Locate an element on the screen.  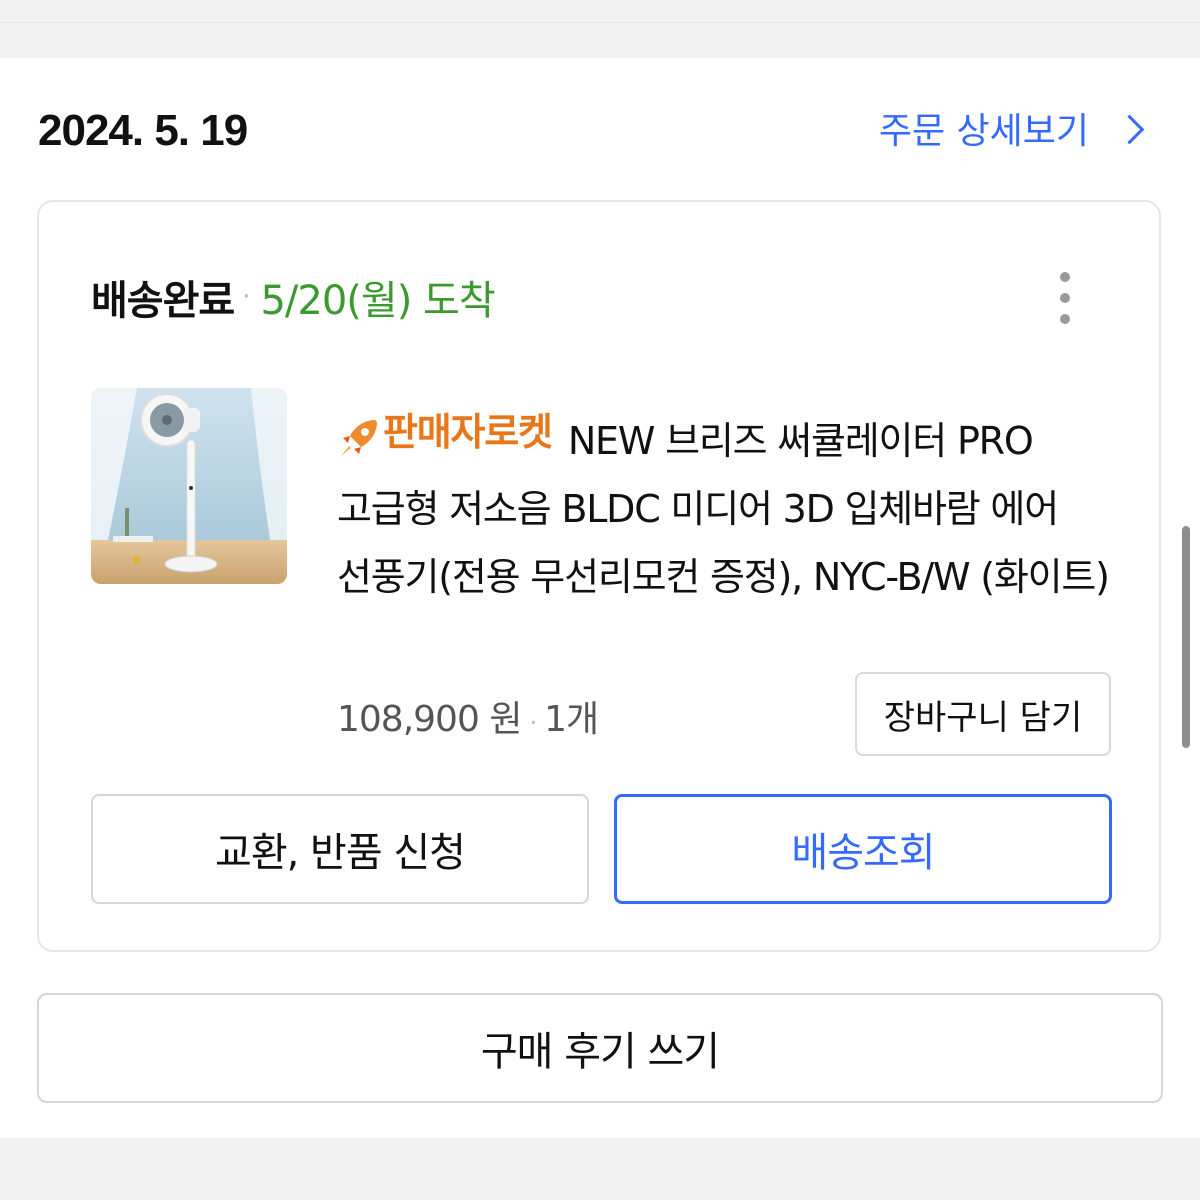
top-divider is located at coordinates (600, 22).